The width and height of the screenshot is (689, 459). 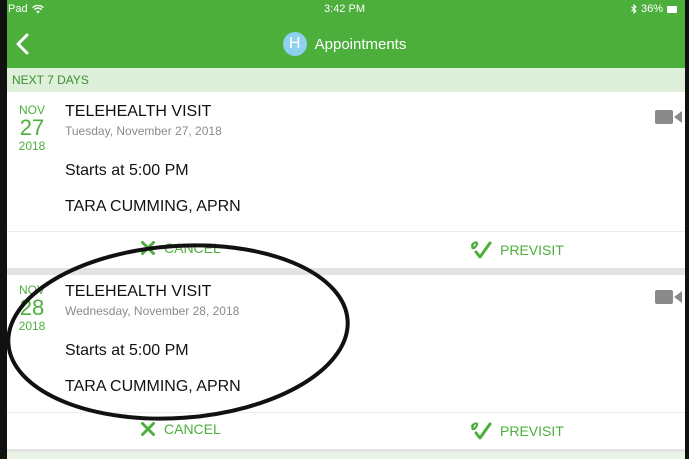 I want to click on date-badge: NOV 27 2018, so click(x=32, y=128).